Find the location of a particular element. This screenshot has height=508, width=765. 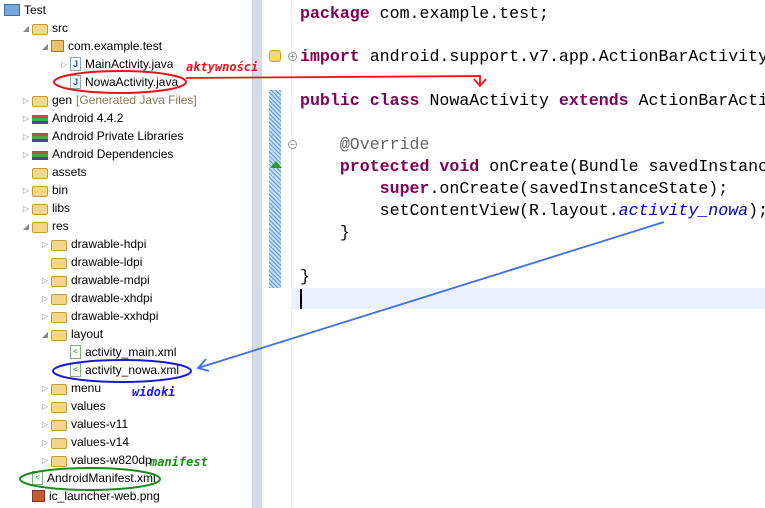

tree-item-label: Android 4.4.2 is located at coordinates (88, 118).